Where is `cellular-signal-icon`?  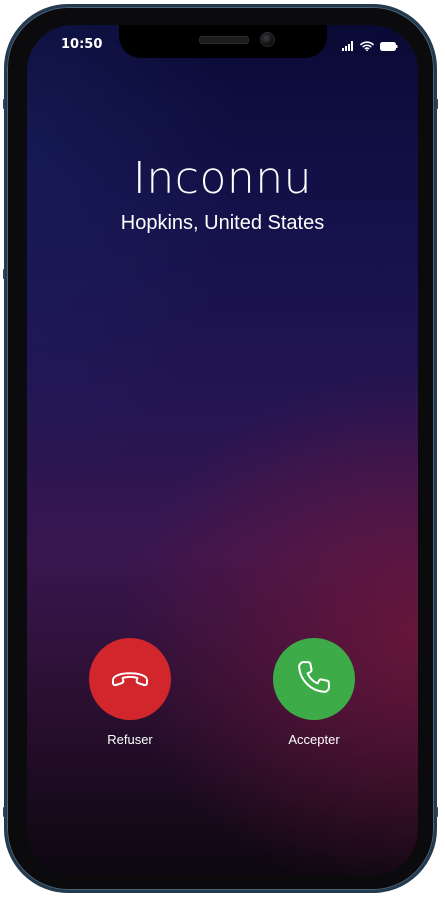
cellular-signal-icon is located at coordinates (348, 47).